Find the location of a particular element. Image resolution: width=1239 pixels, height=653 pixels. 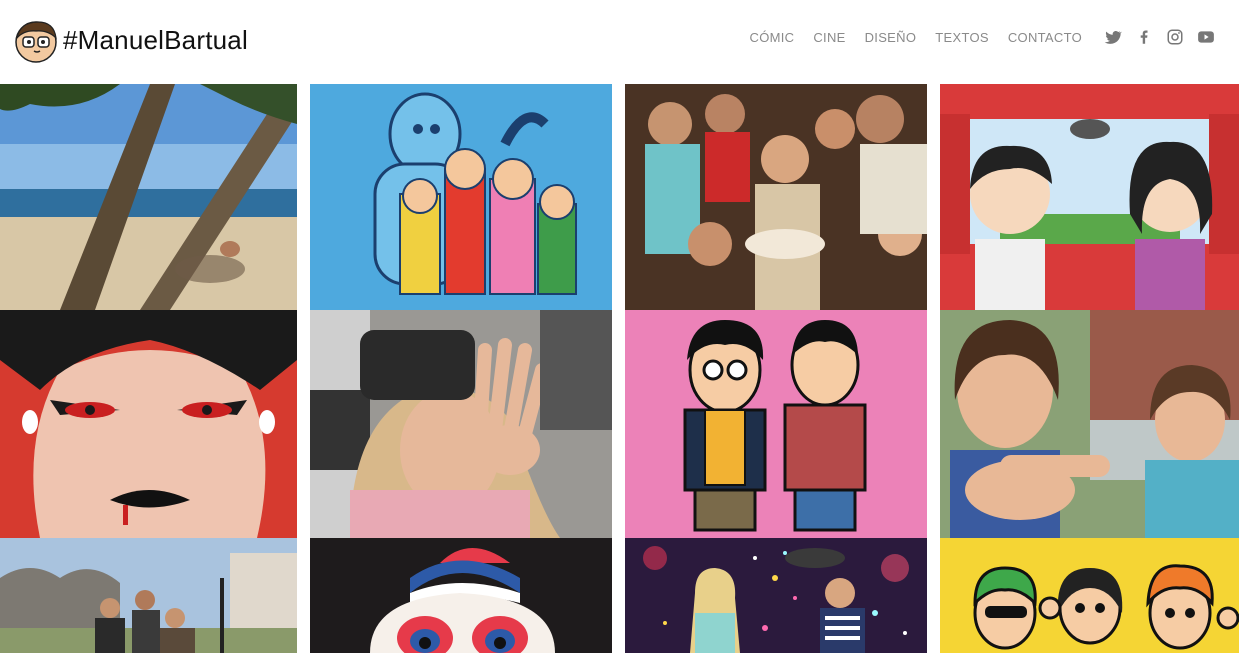

beach-trees-photo is located at coordinates (148, 197).